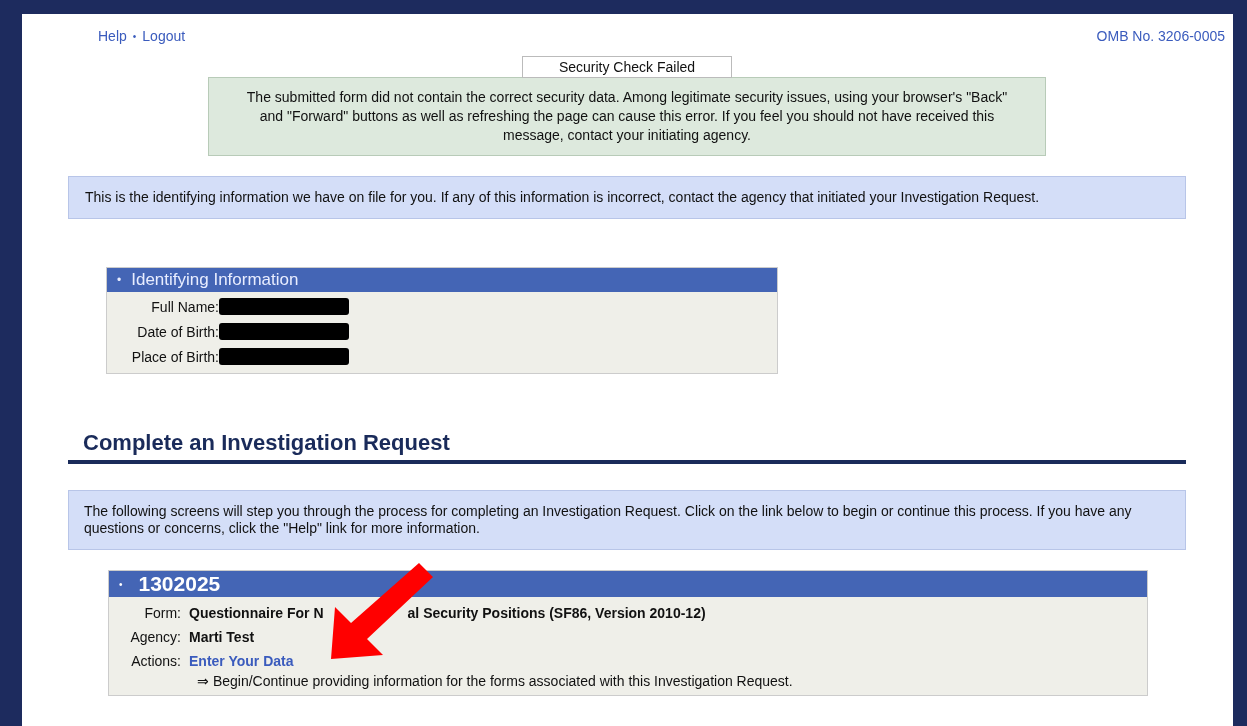 The image size is (1247, 726). I want to click on nav-link: Logout, so click(164, 36).